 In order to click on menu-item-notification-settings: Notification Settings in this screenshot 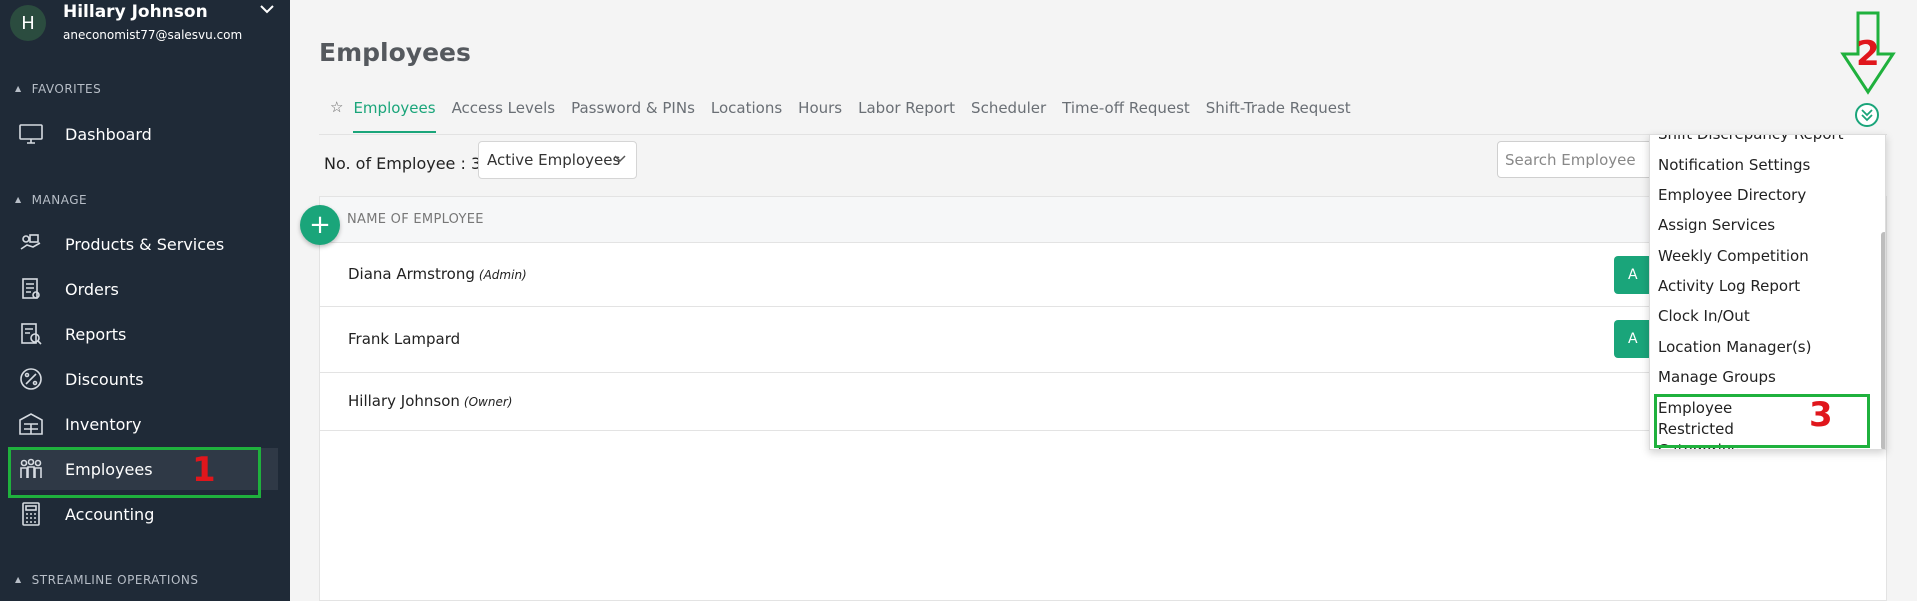, I will do `click(1758, 165)`.